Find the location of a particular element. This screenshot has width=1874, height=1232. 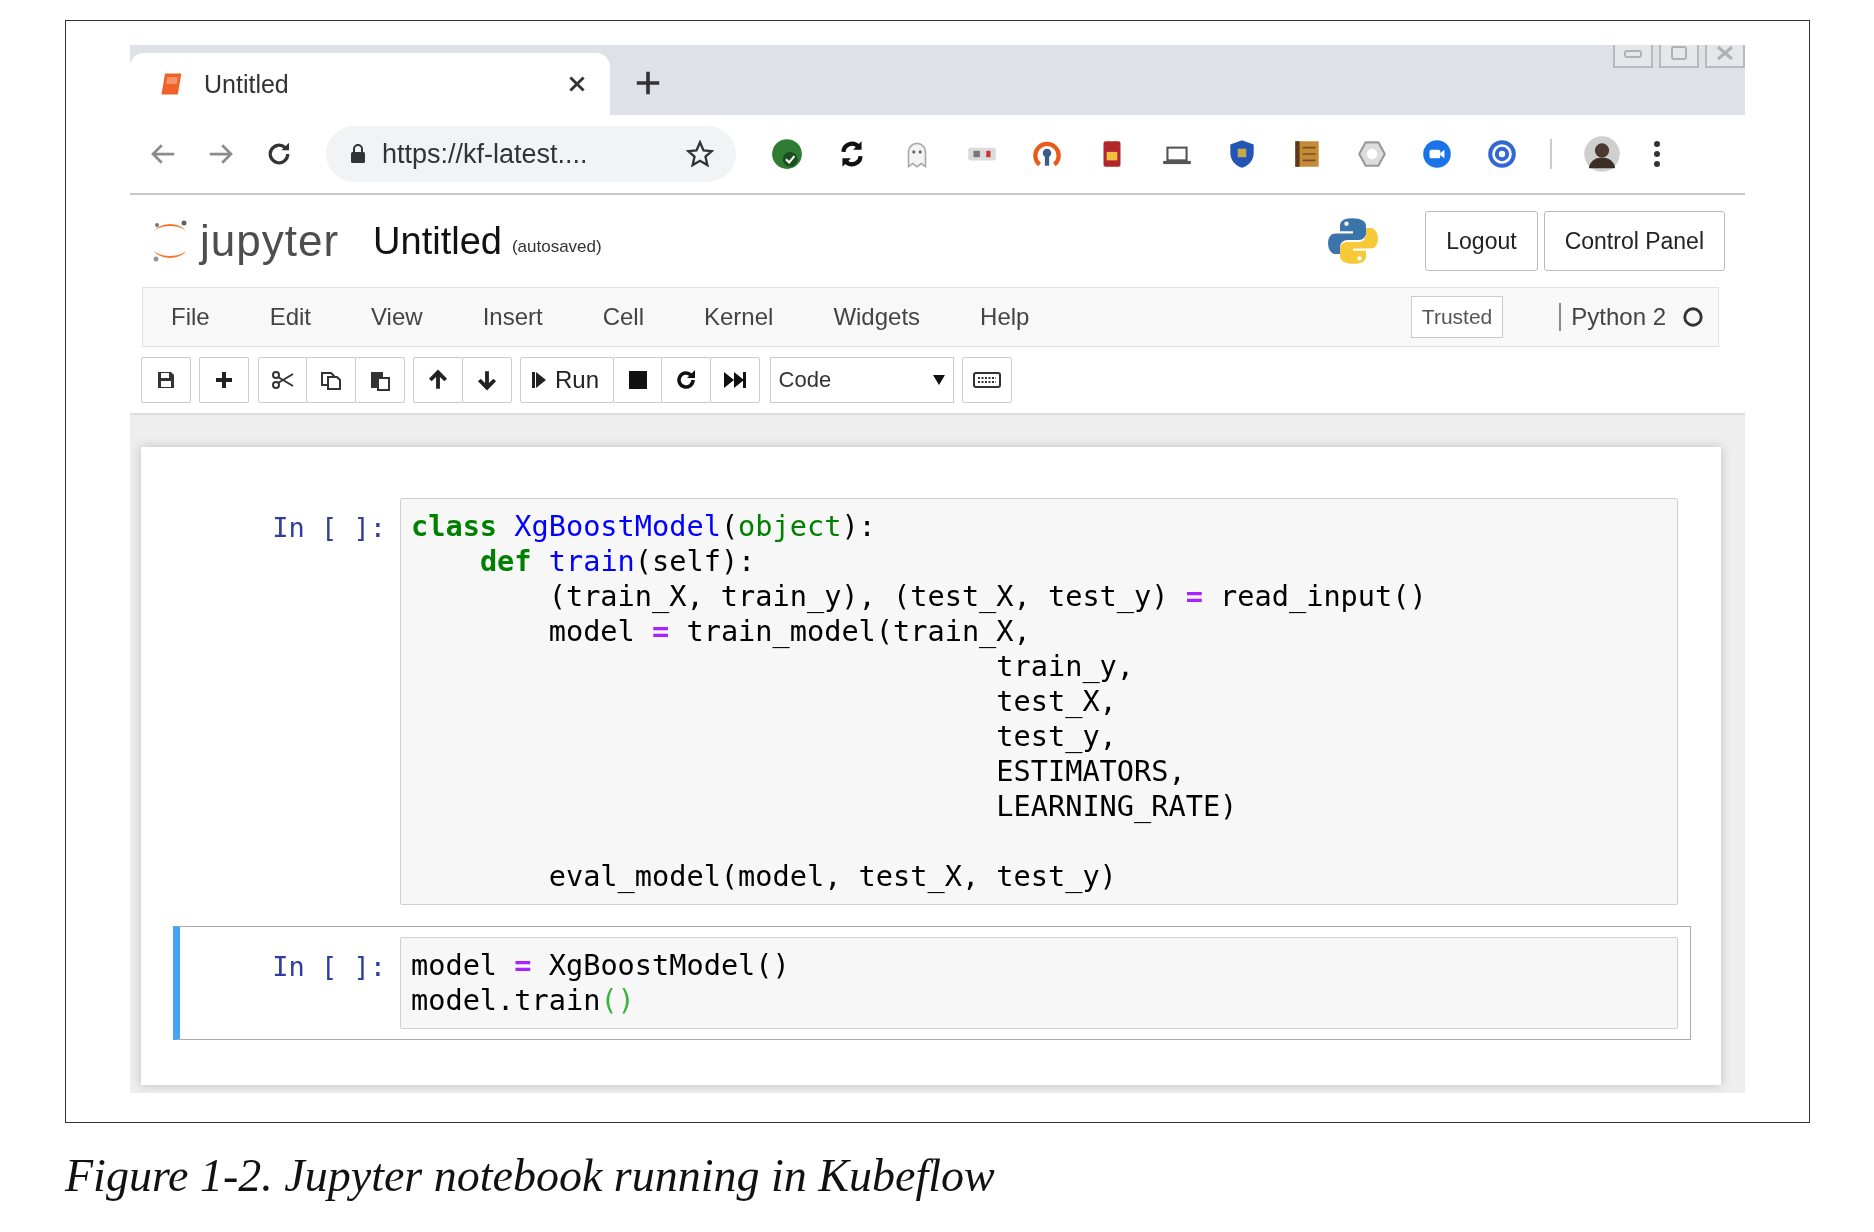

python-logo-icon is located at coordinates (1353, 241).